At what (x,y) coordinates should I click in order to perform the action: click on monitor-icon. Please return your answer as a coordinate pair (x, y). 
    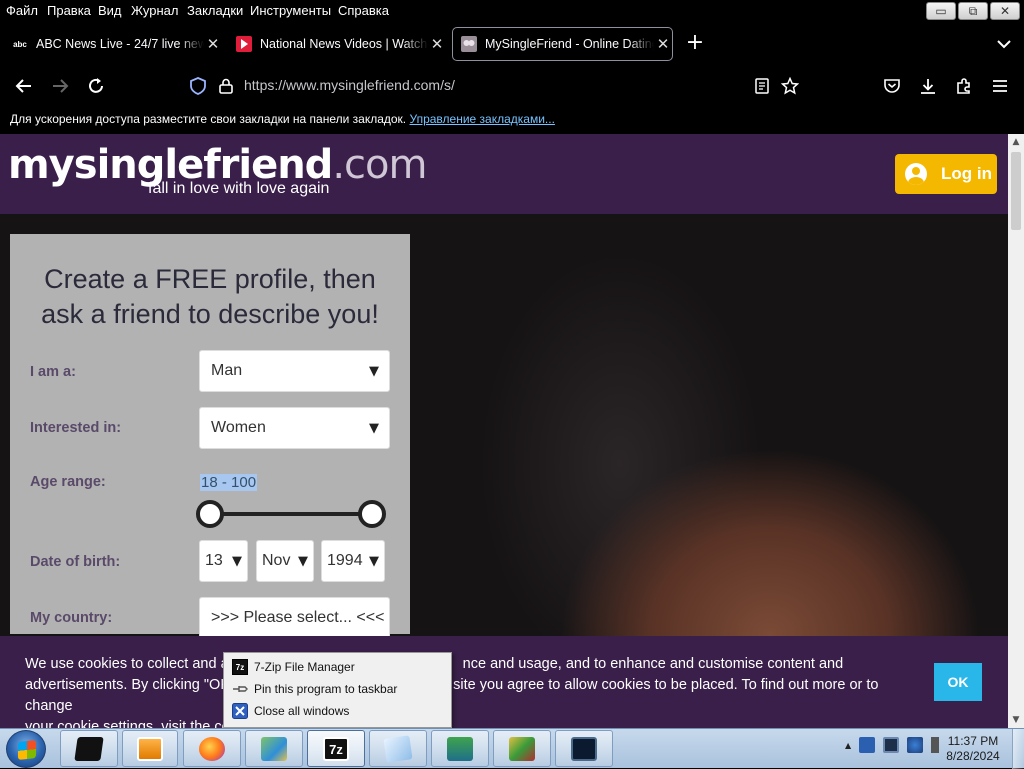
    Looking at the image, I should click on (584, 749).